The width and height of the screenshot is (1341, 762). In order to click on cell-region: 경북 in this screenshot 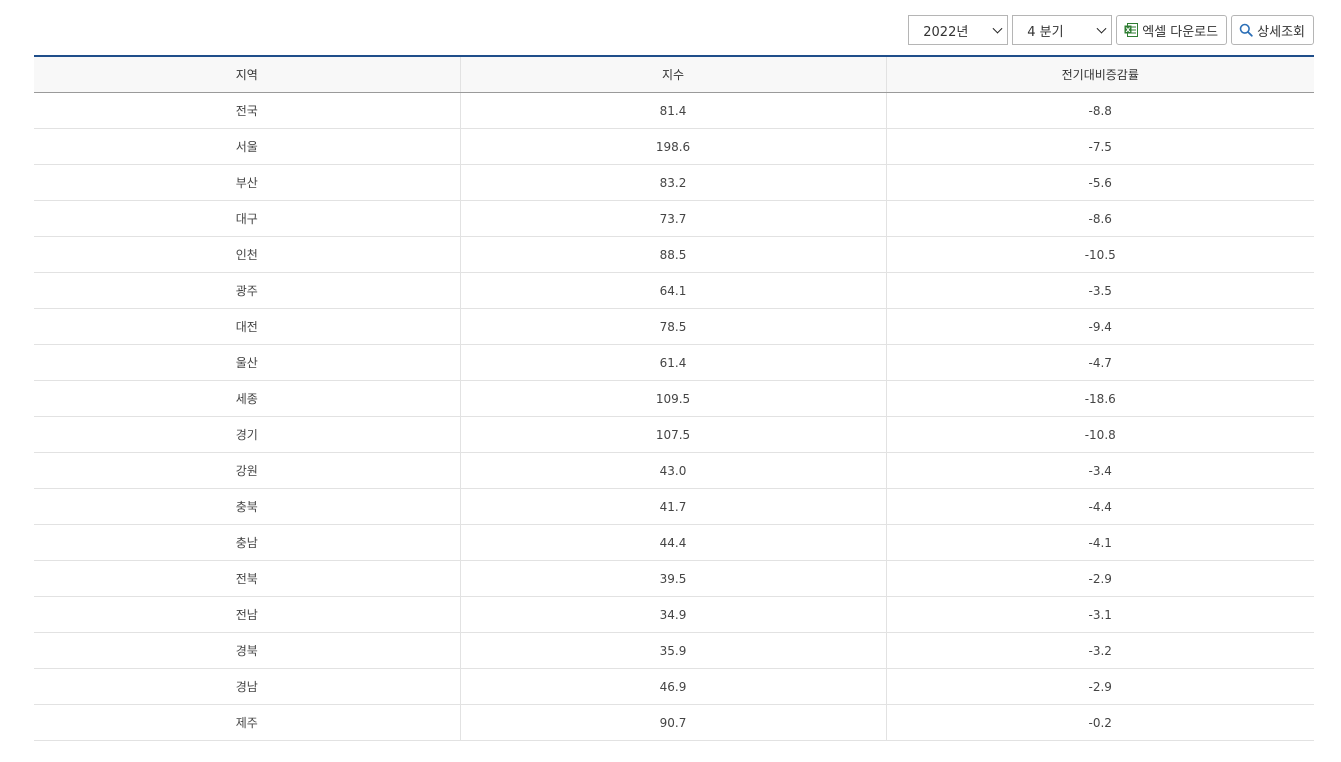, I will do `click(247, 650)`.